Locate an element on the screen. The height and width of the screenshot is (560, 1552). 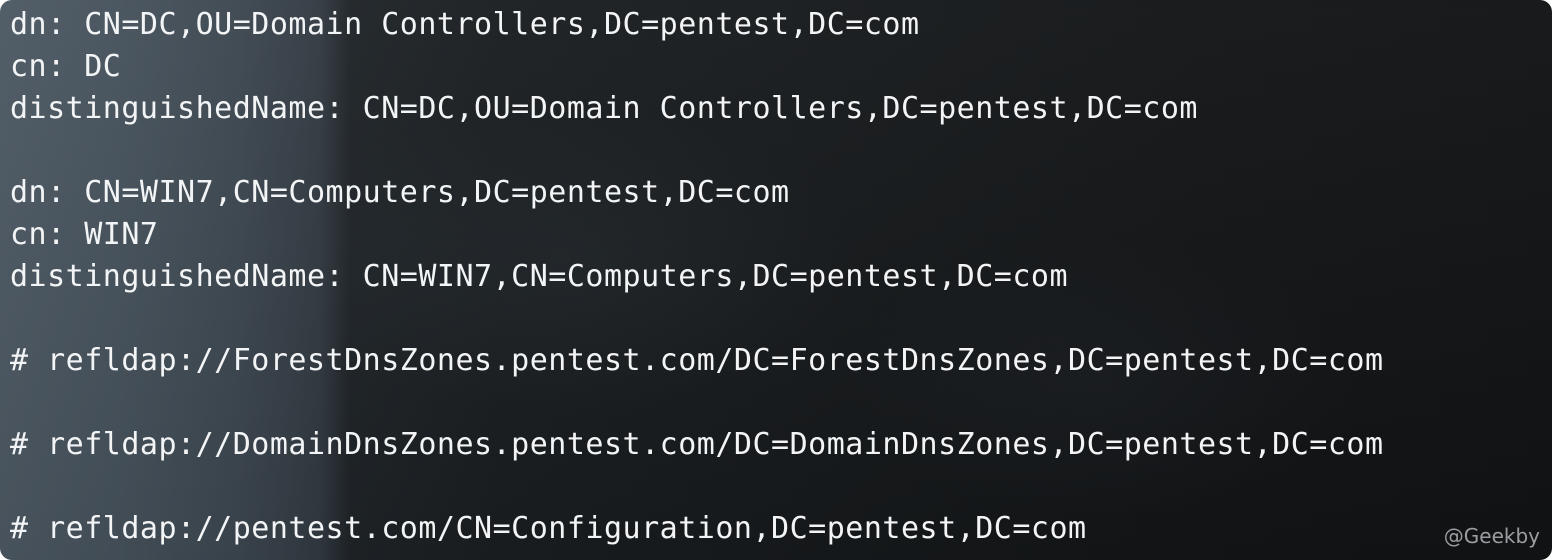
terminal-line: cn: DC is located at coordinates (66, 66).